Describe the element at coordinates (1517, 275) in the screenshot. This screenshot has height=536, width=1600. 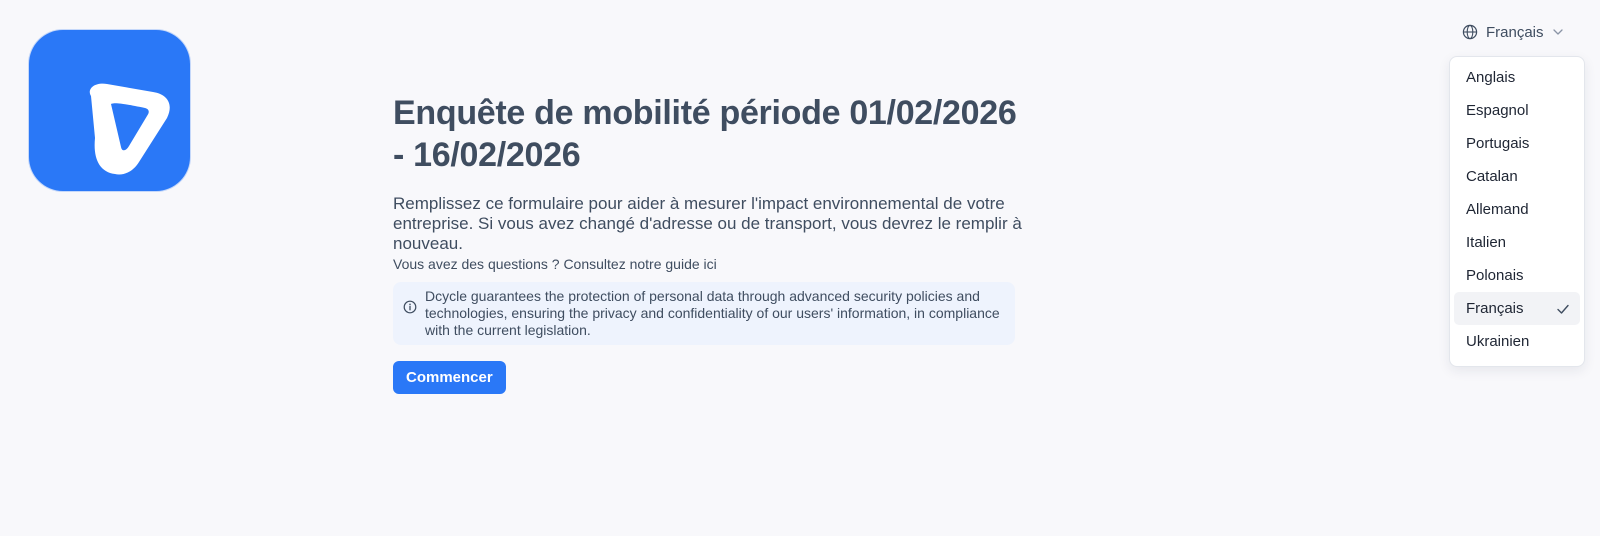
I see `language-option-polonais: Polonais` at that location.